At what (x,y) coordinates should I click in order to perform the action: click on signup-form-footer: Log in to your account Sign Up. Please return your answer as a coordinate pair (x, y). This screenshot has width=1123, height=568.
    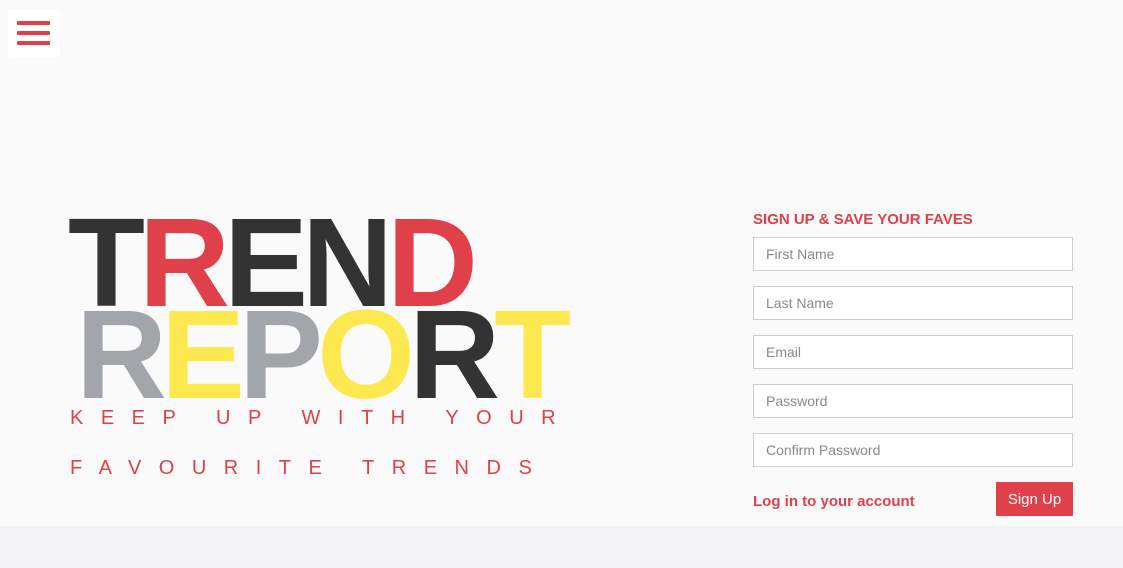
    Looking at the image, I should click on (913, 499).